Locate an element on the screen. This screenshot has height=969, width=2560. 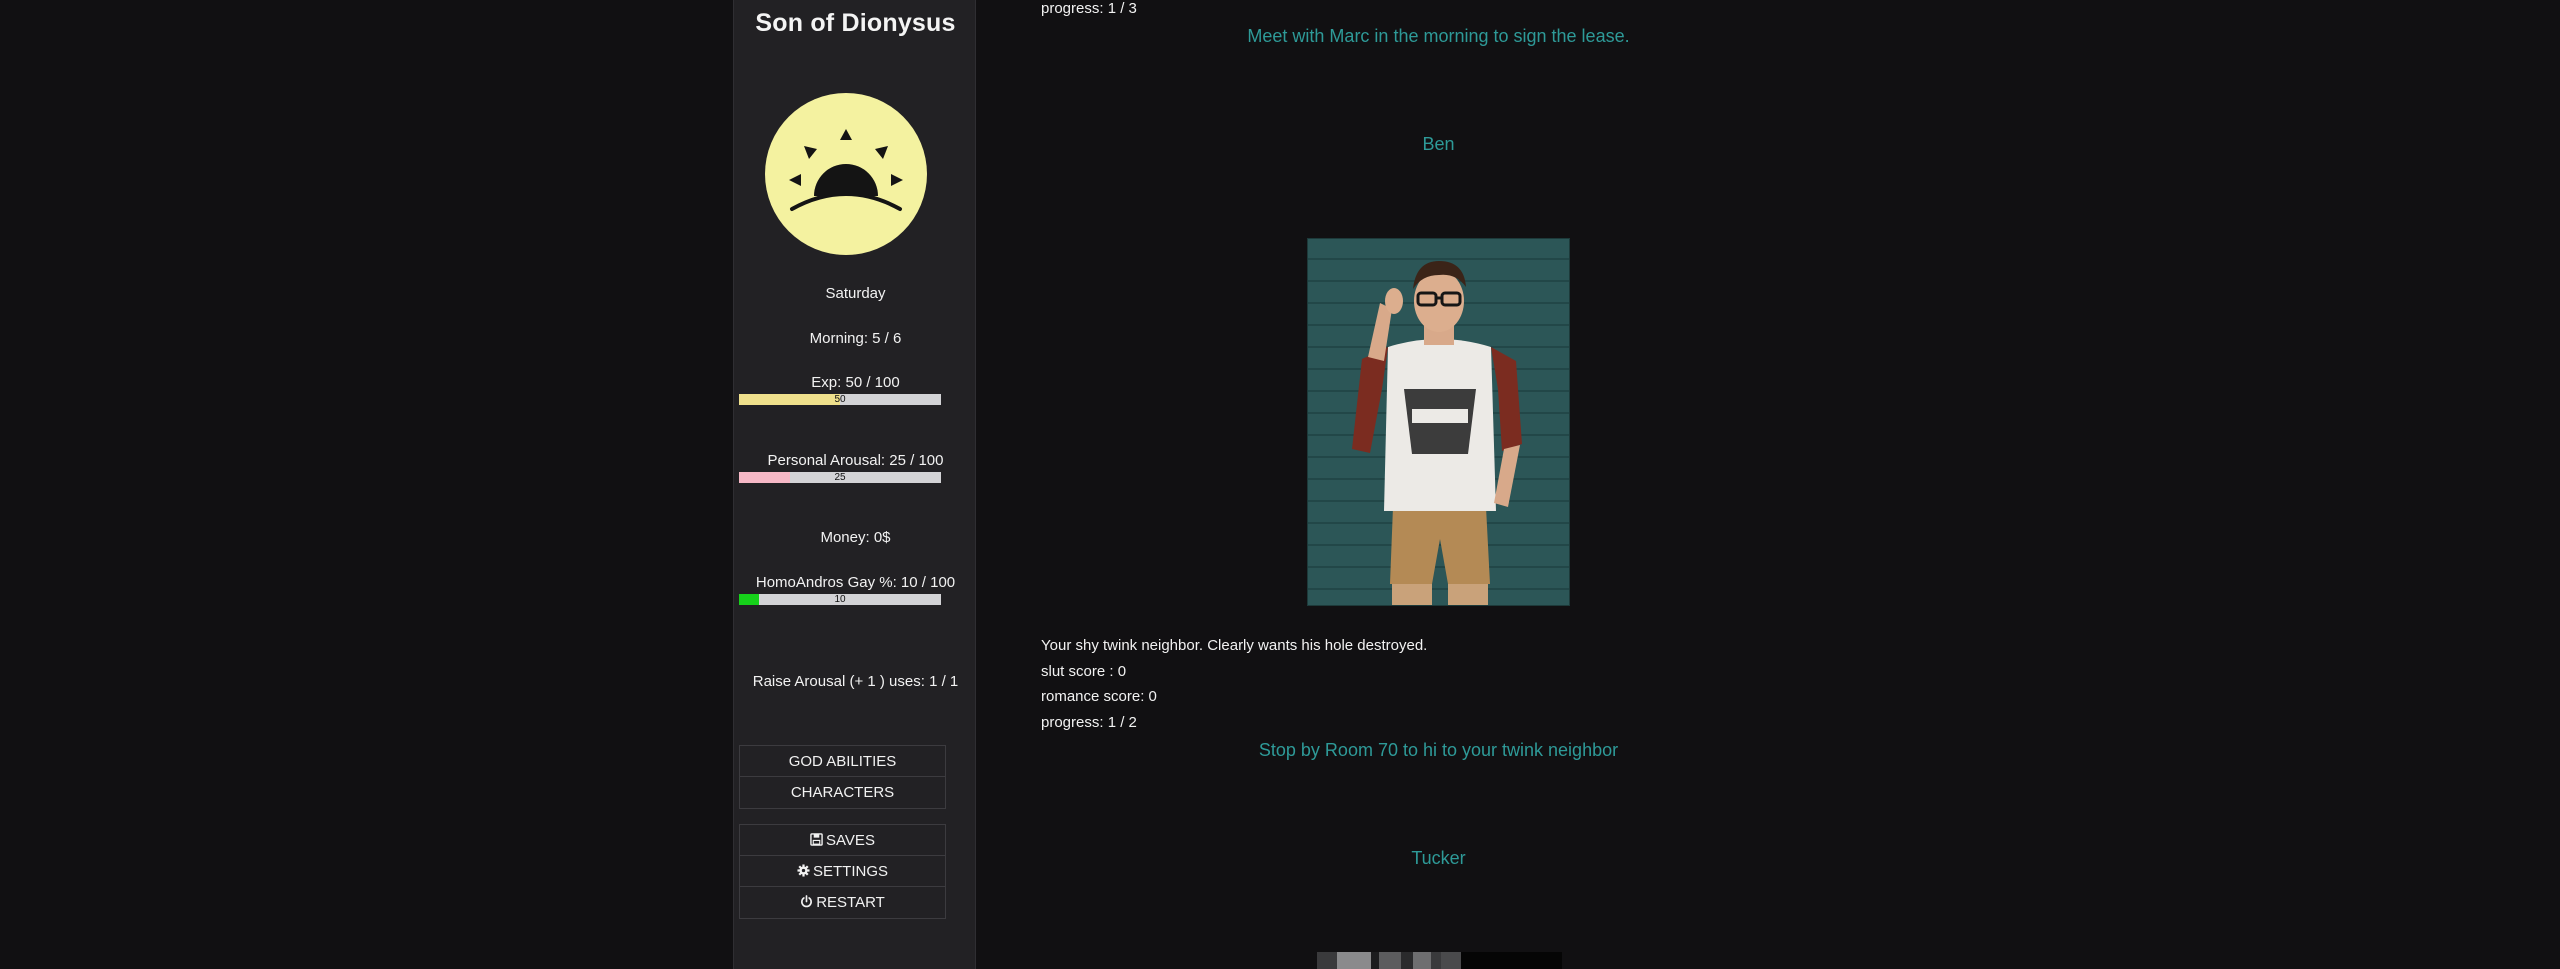
saves-button: SAVES is located at coordinates (842, 840).